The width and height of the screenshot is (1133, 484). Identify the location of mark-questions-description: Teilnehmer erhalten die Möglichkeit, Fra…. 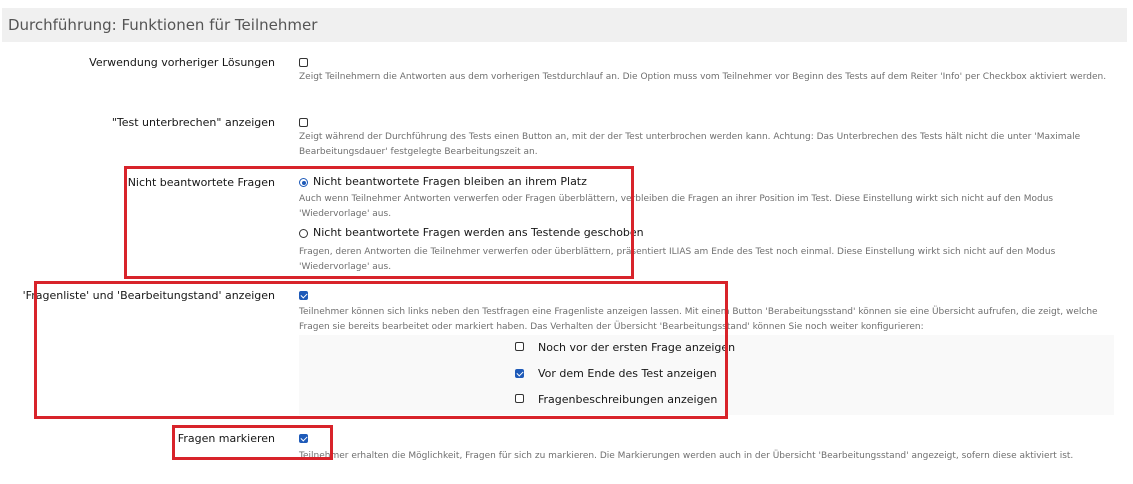
(686, 456).